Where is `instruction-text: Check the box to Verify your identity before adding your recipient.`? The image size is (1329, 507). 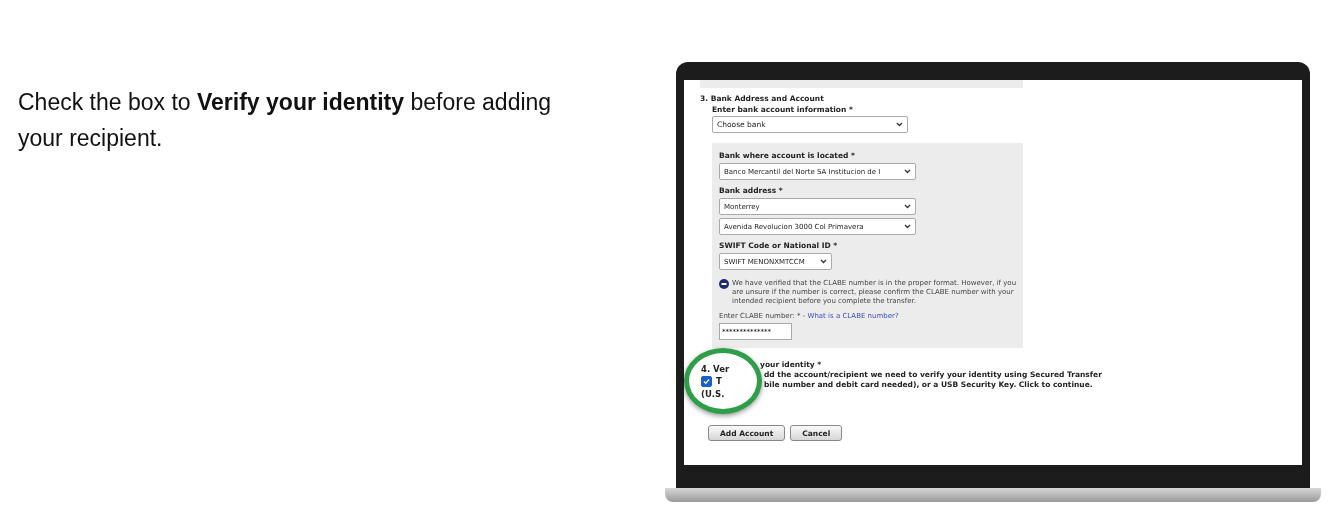 instruction-text: Check the box to Verify your identity before adding your recipient. is located at coordinates (285, 120).